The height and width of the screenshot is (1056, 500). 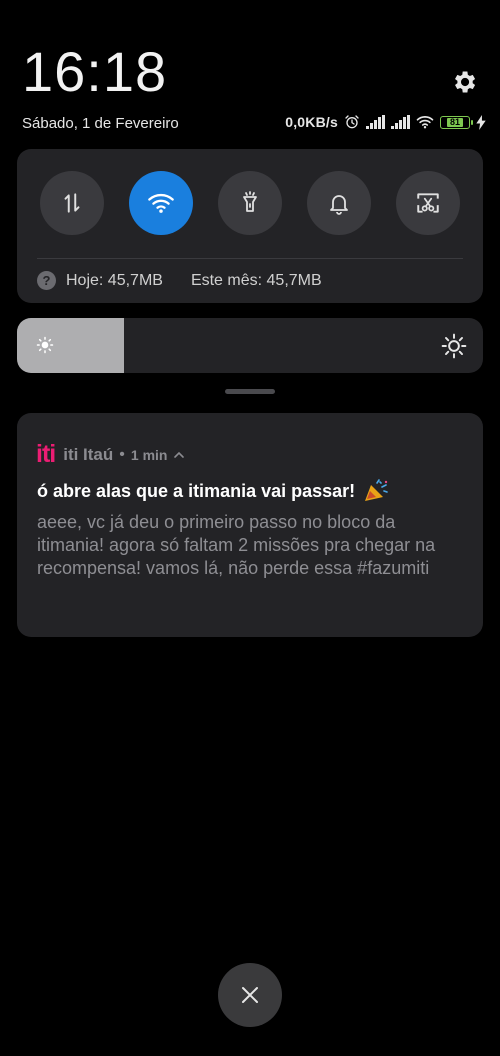 What do you see at coordinates (88, 454) in the screenshot?
I see `app-name: iti Itaú` at bounding box center [88, 454].